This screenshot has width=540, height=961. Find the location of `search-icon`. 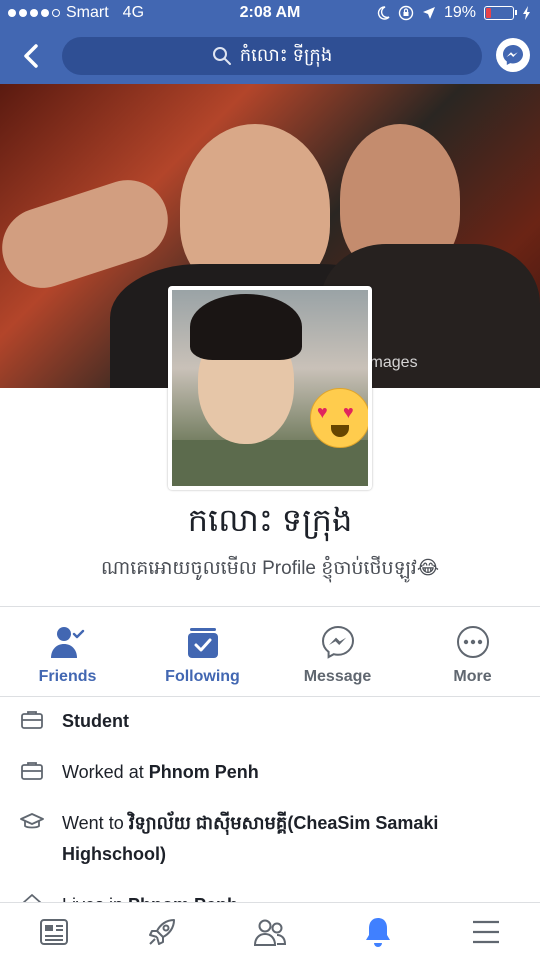

search-icon is located at coordinates (221, 56).